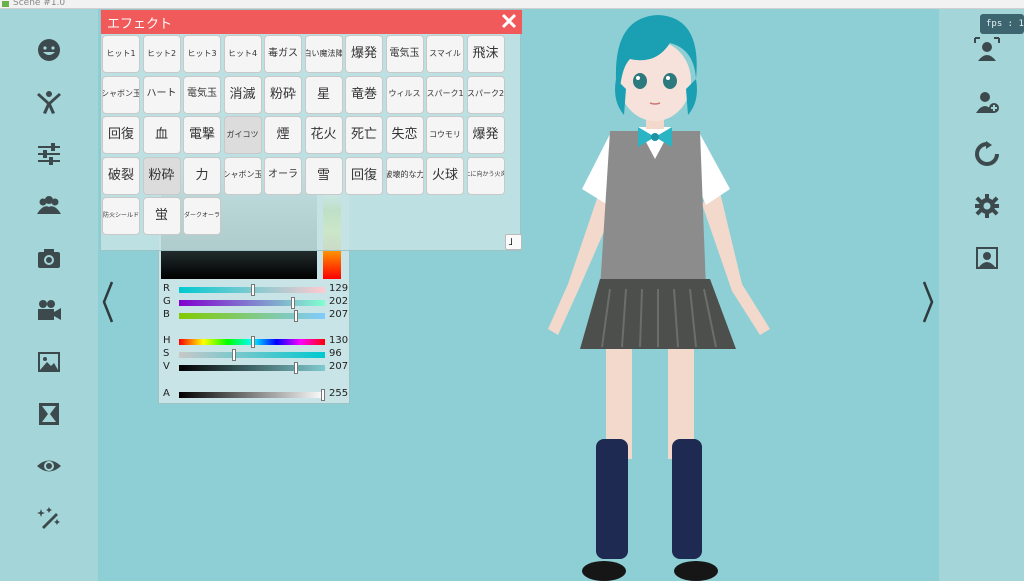 Image resolution: width=1024 pixels, height=581 pixels. What do you see at coordinates (509, 21) in the screenshot?
I see `close-icon` at bounding box center [509, 21].